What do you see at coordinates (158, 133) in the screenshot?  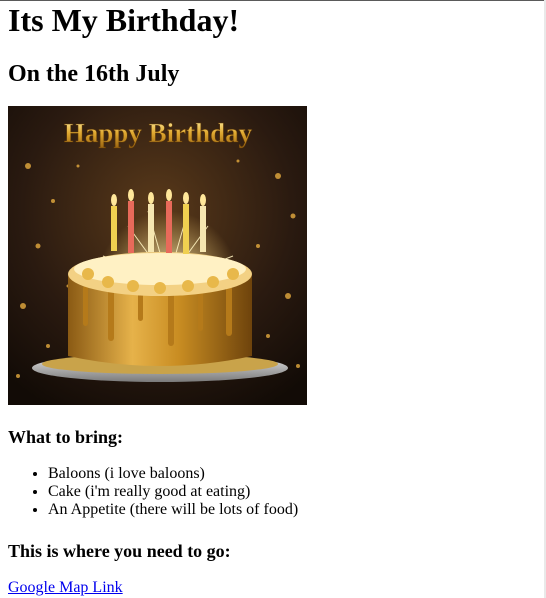 I see `image-banner-text: Happy Birthday` at bounding box center [158, 133].